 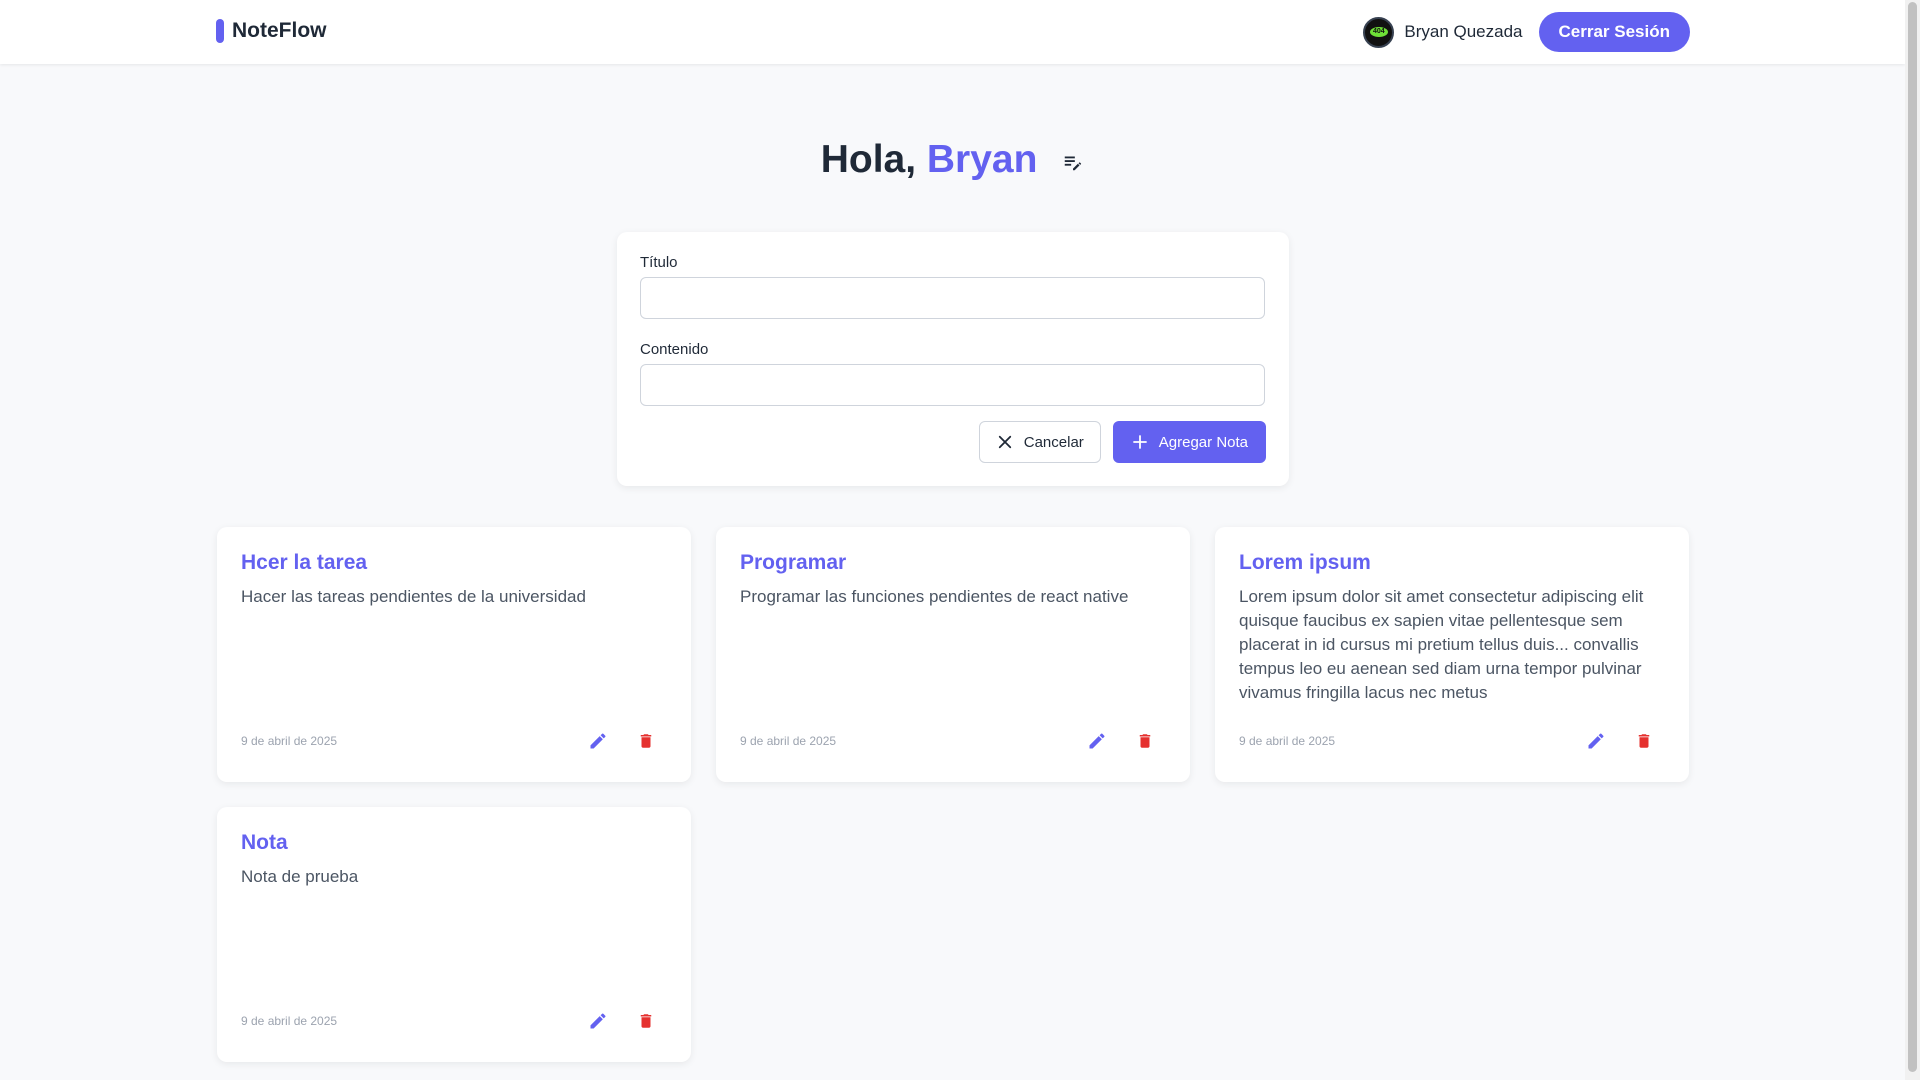 I want to click on scrollbar-thumb, so click(x=1912, y=537).